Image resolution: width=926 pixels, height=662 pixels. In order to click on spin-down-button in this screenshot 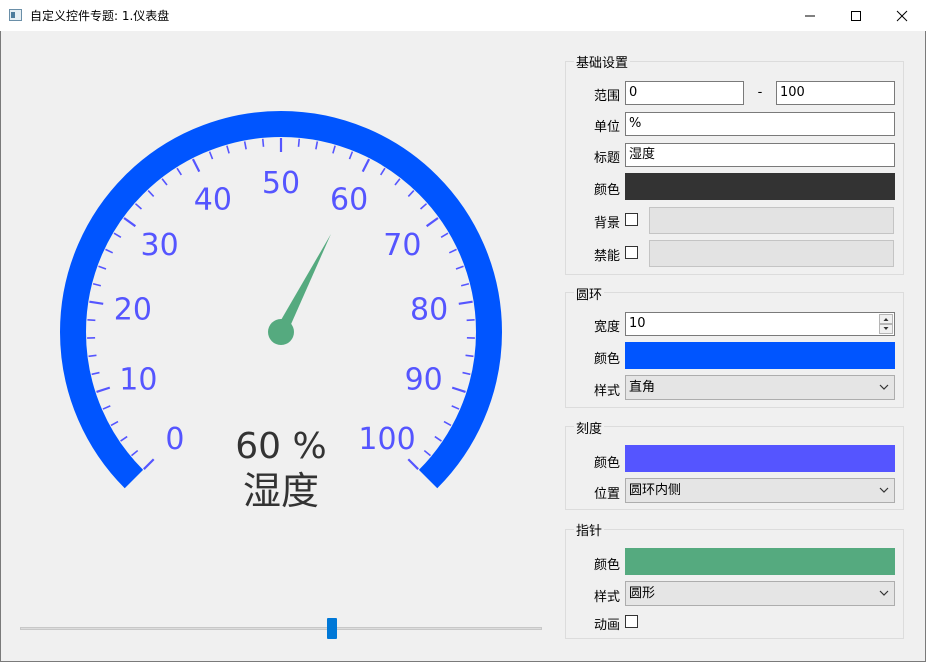, I will do `click(886, 329)`.